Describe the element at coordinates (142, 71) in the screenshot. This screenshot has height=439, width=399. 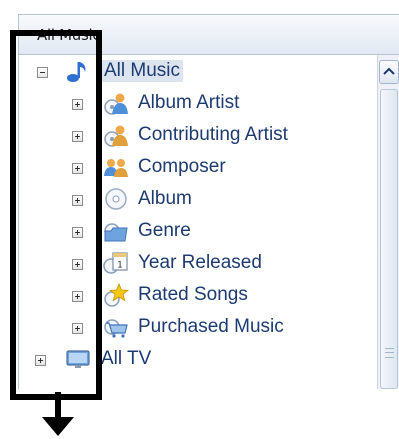
I see `tree-node-label: All Music` at that location.